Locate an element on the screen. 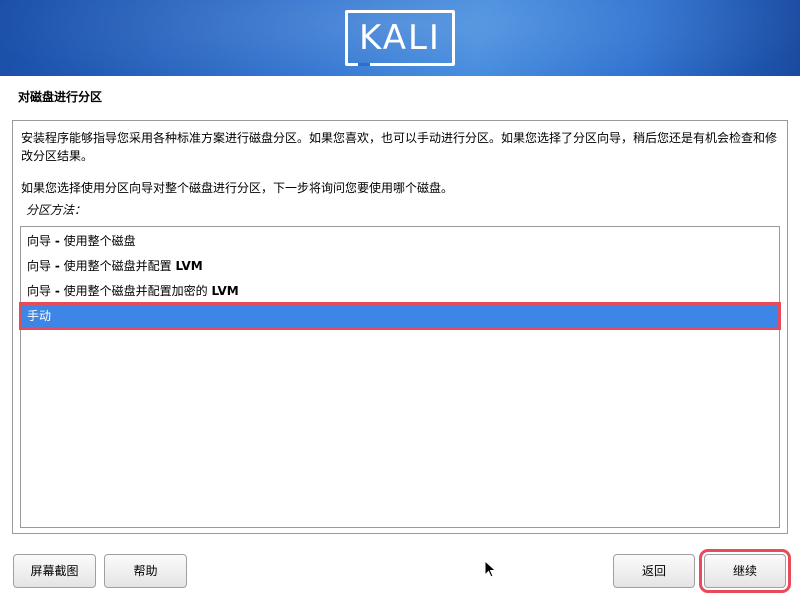 The image size is (800, 600). option-guided-entire-disk: 向导 - 使用整个磁盘 is located at coordinates (400, 241).